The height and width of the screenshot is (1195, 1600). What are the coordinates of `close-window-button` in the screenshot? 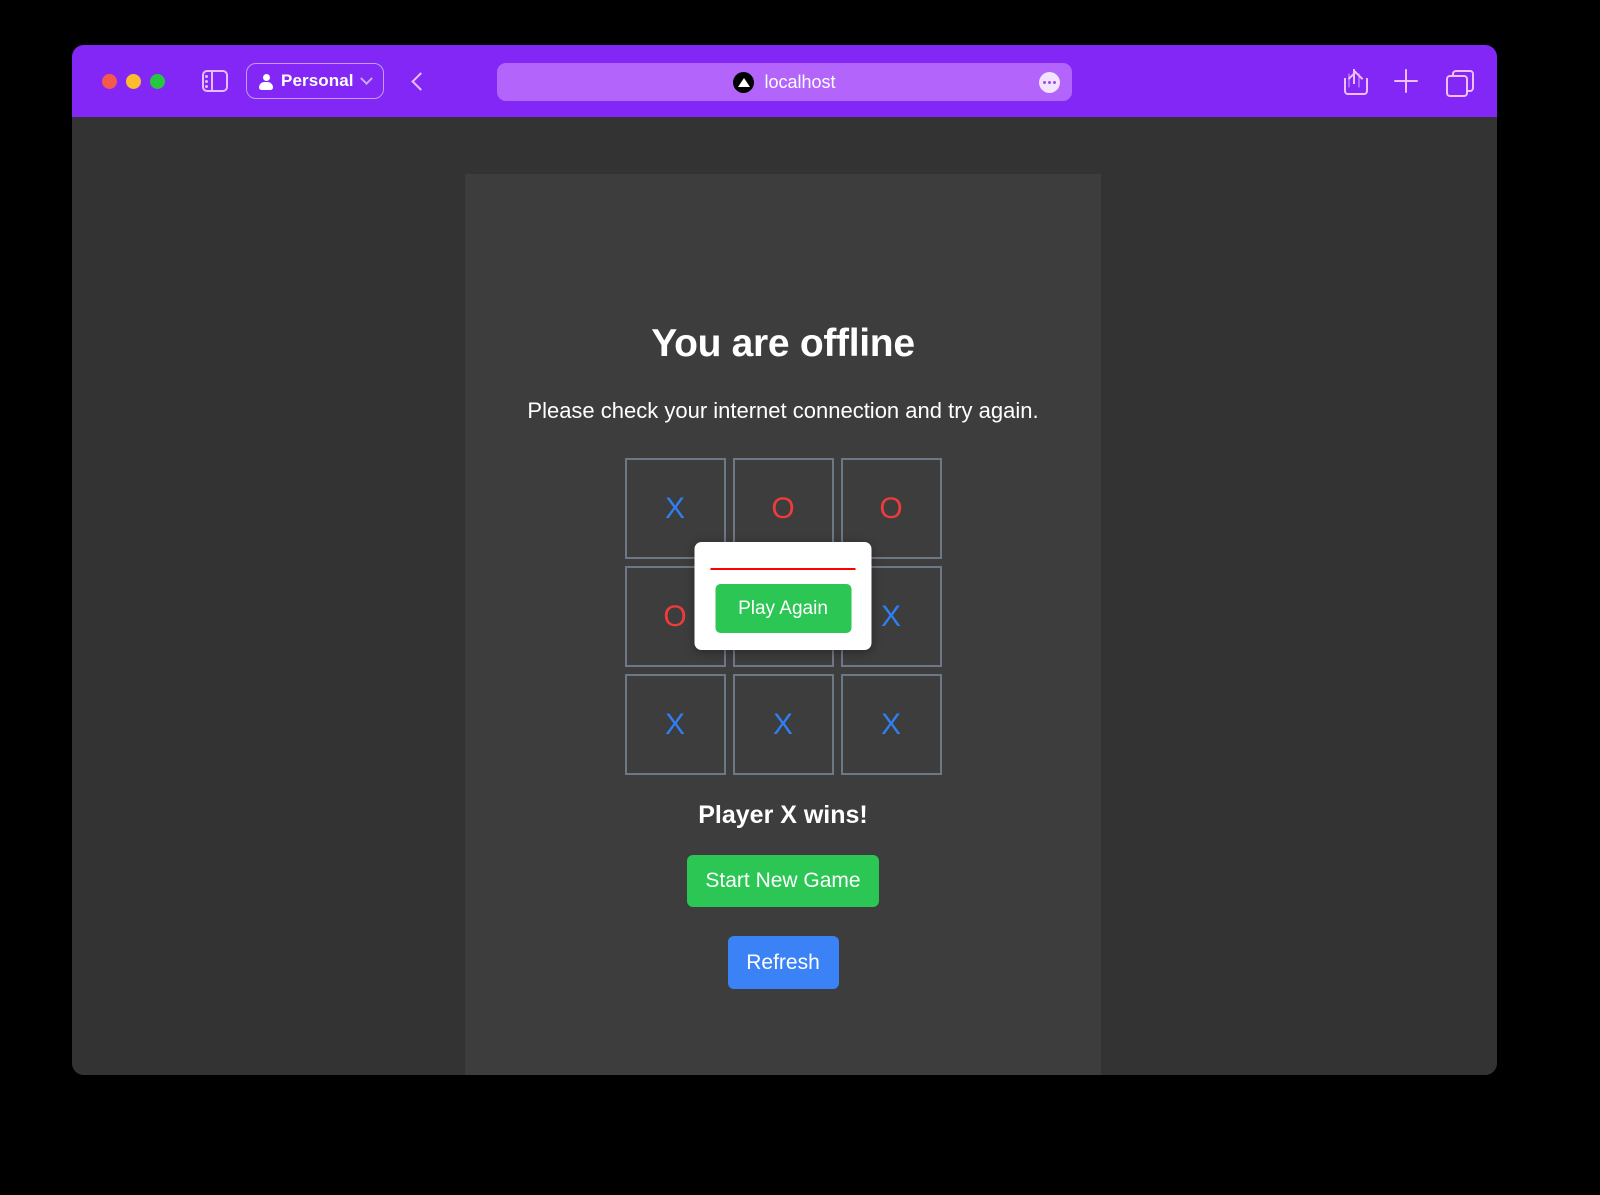 It's located at (109, 81).